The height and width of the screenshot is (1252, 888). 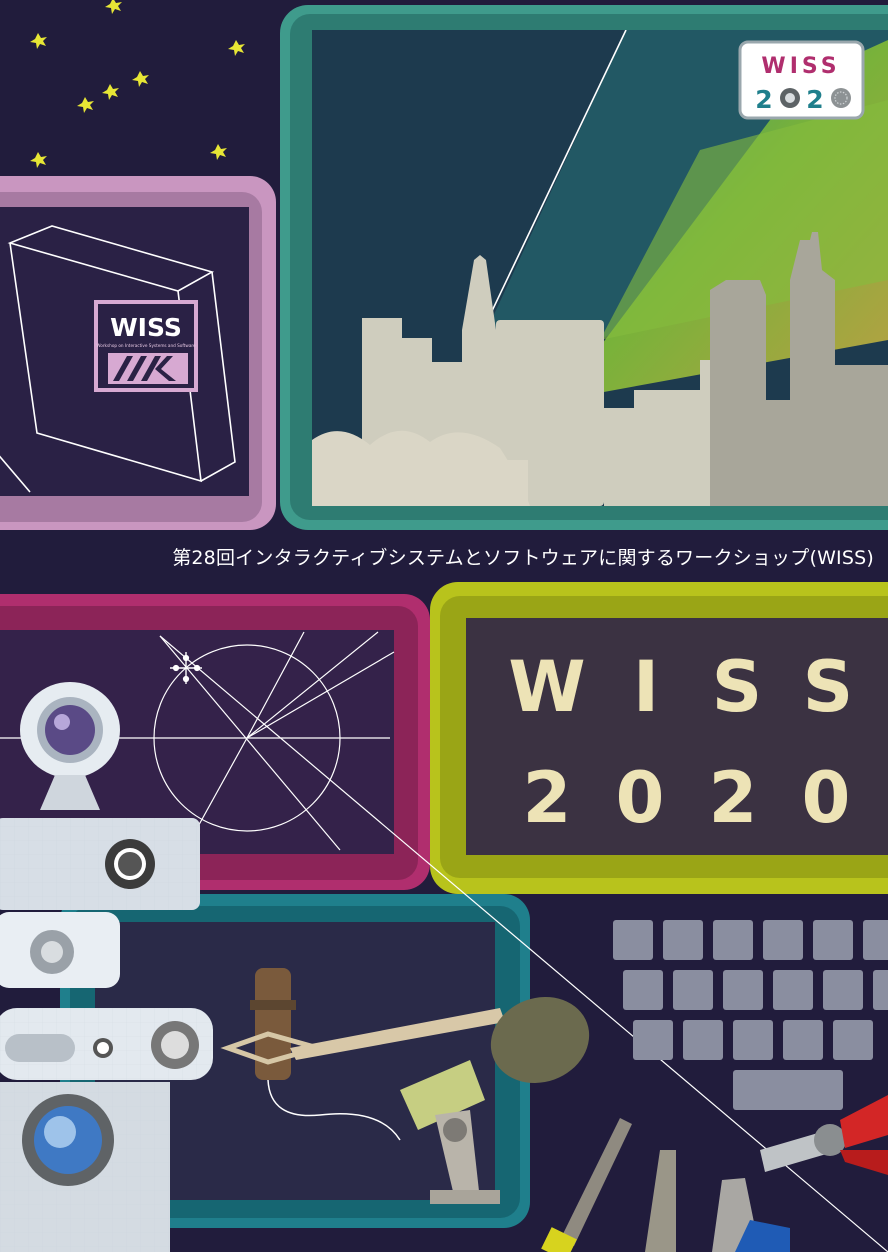 I want to click on title-letter: I, so click(x=646, y=687).